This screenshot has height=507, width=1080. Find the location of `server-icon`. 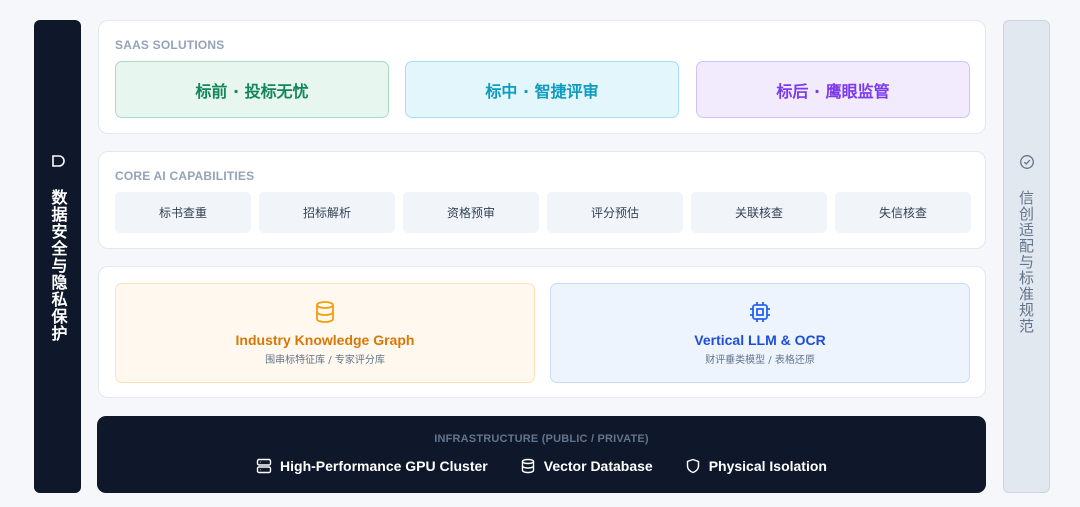

server-icon is located at coordinates (264, 466).